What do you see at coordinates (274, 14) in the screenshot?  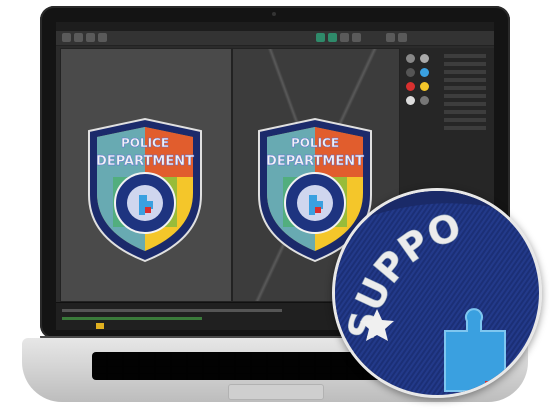 I see `camera-icon` at bounding box center [274, 14].